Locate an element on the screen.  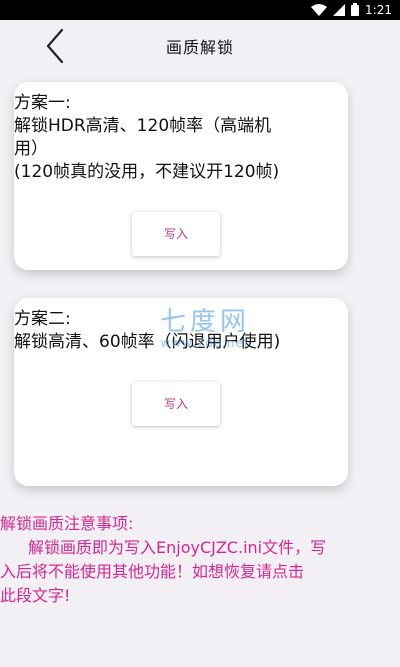
plan-1-line: (120帧真的没用，不建议开120帧) is located at coordinates (147, 172).